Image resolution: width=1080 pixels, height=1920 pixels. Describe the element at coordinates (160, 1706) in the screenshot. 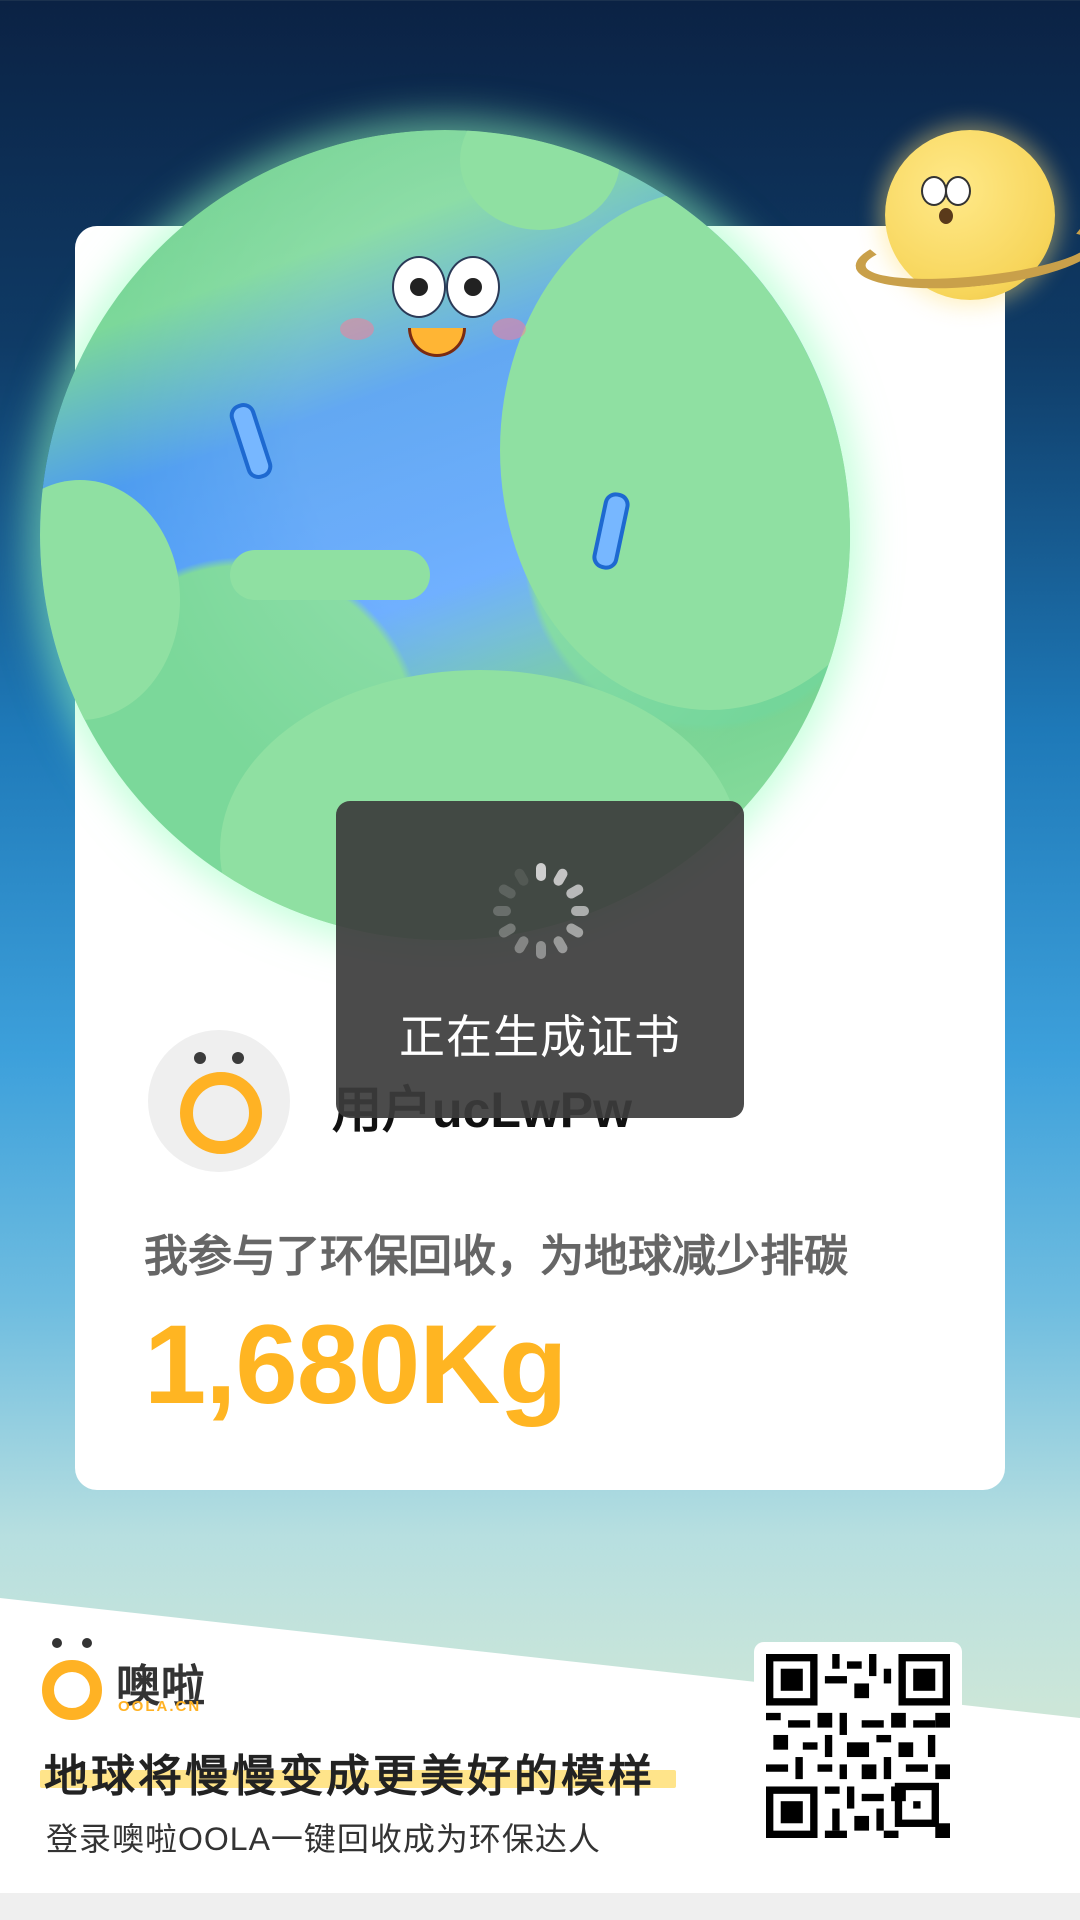

I see `brand-domain: OOLA.CN` at that location.